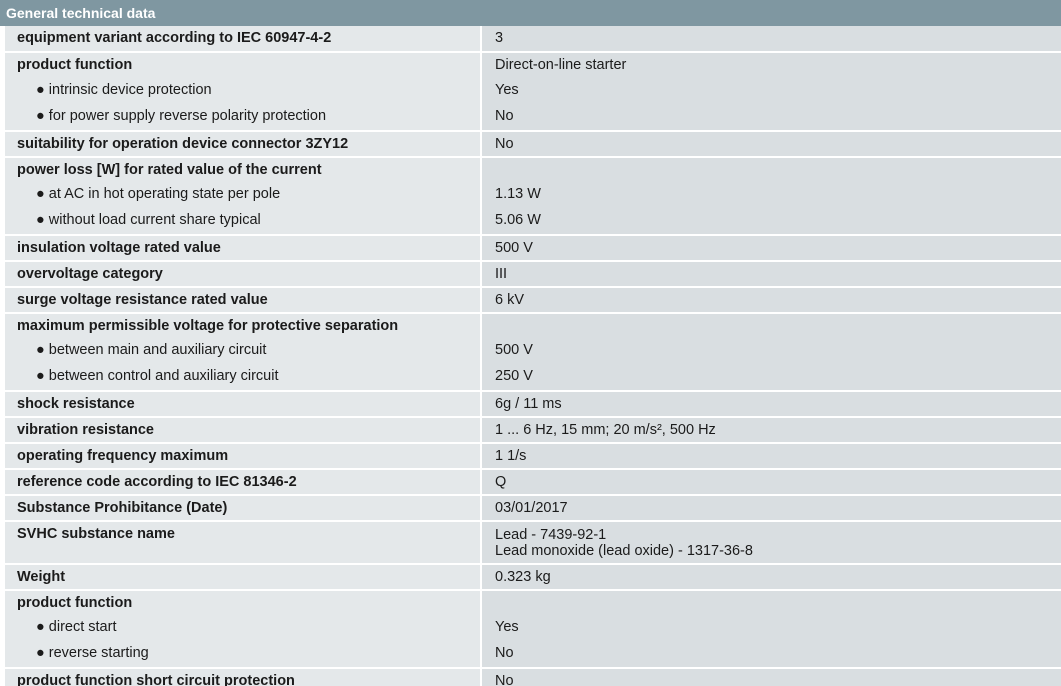 The image size is (1061, 686). I want to click on table-row: Weight 0.323 kg, so click(530, 576).